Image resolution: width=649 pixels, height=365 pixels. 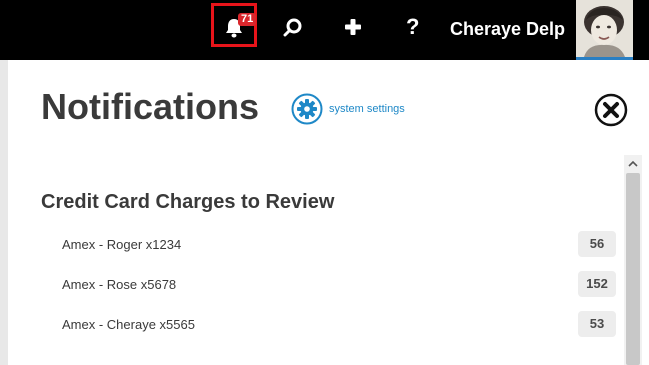 I want to click on search-icon, so click(x=293, y=28).